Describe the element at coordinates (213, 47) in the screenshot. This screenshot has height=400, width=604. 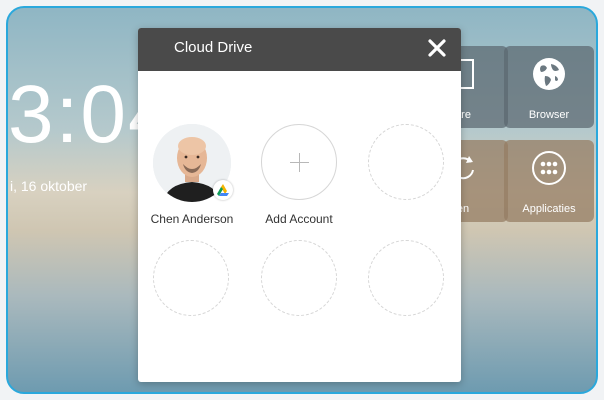
I see `dialog-title: Cloud Drive` at that location.